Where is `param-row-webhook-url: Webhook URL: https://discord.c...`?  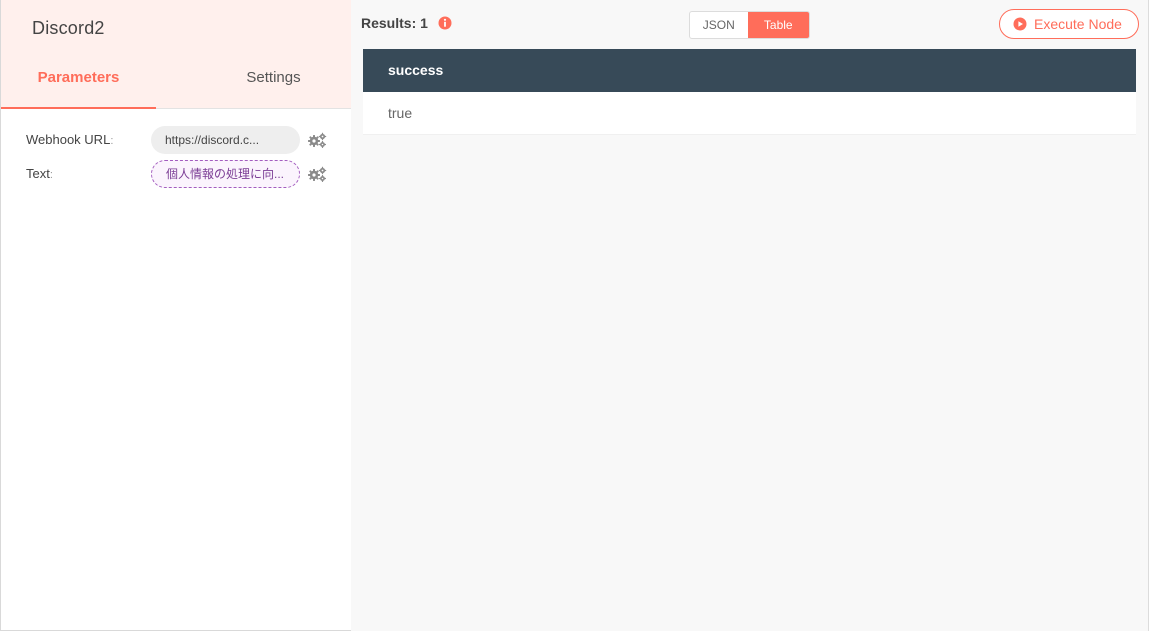
param-row-webhook-url: Webhook URL: https://discord.c... is located at coordinates (181, 143).